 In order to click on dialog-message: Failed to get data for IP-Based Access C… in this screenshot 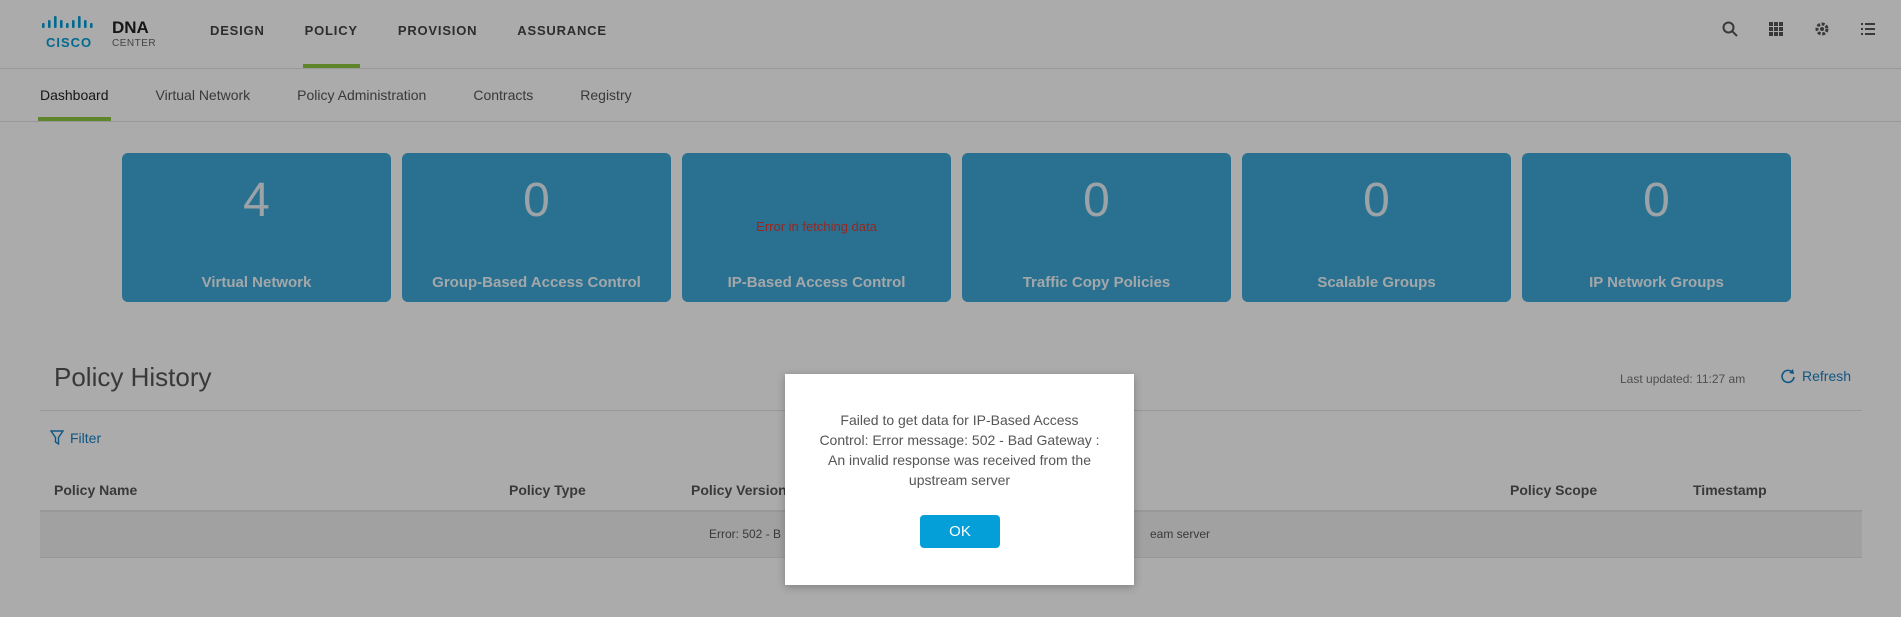, I will do `click(959, 450)`.